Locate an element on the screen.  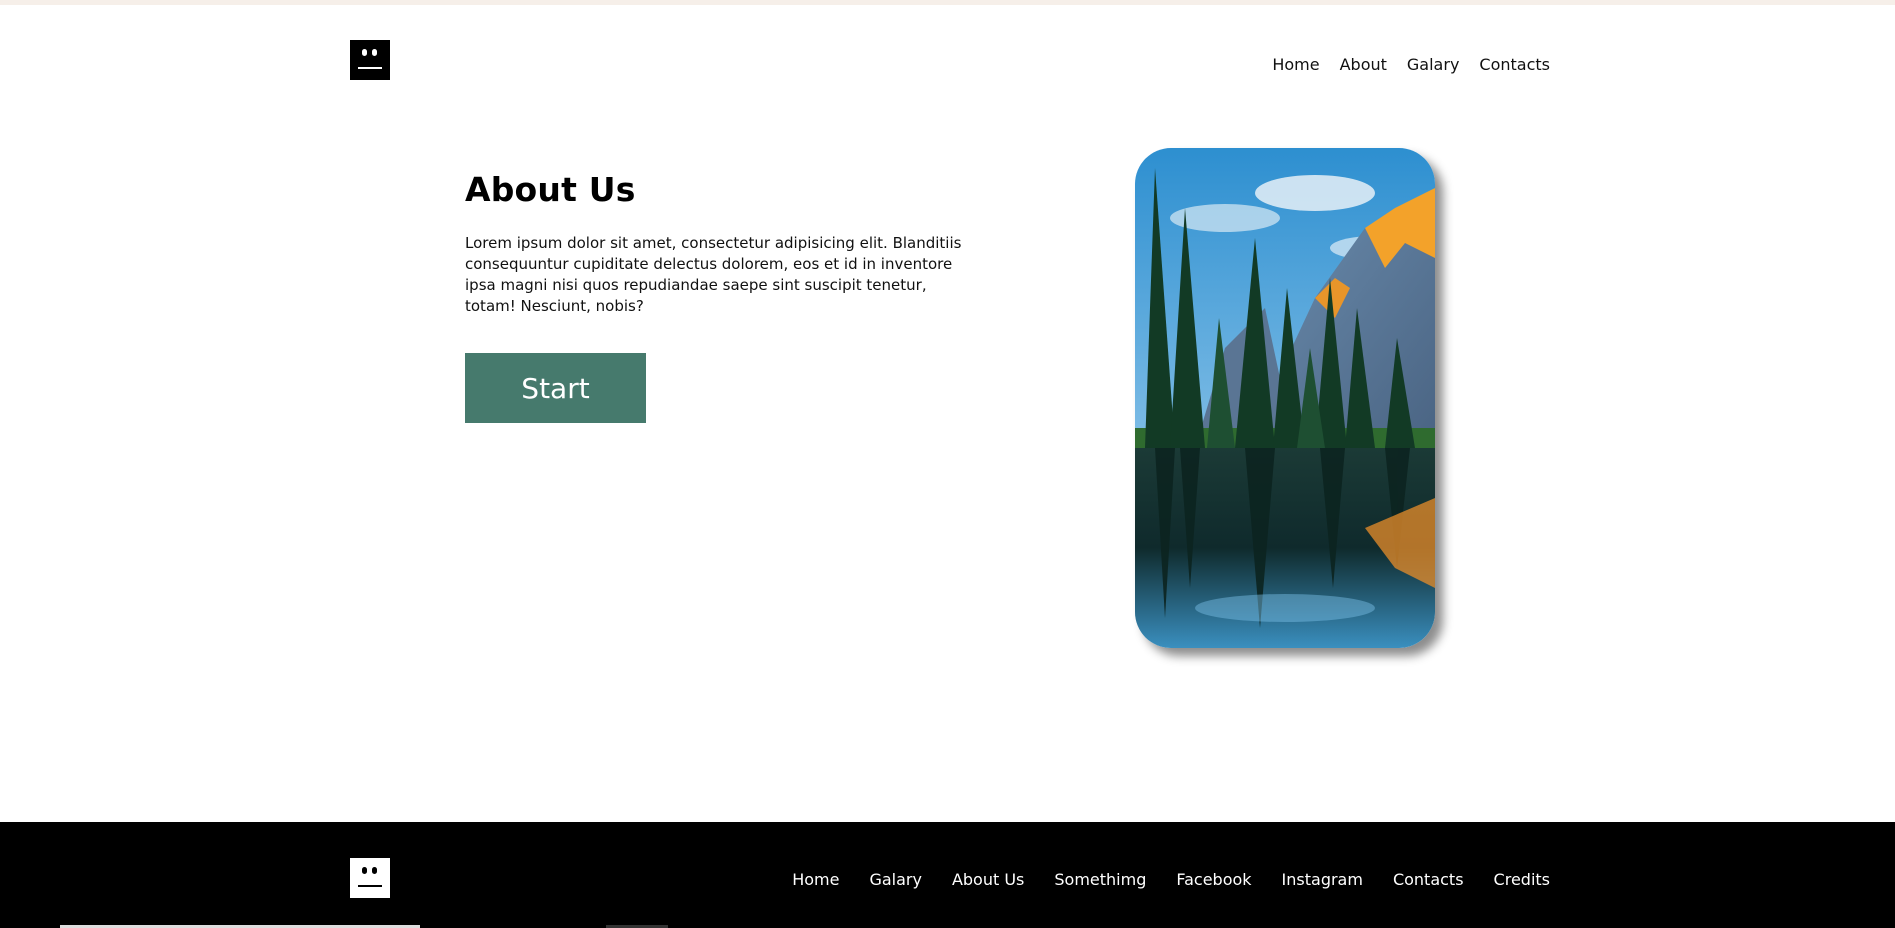
nav-galary: Galary is located at coordinates (1433, 64).